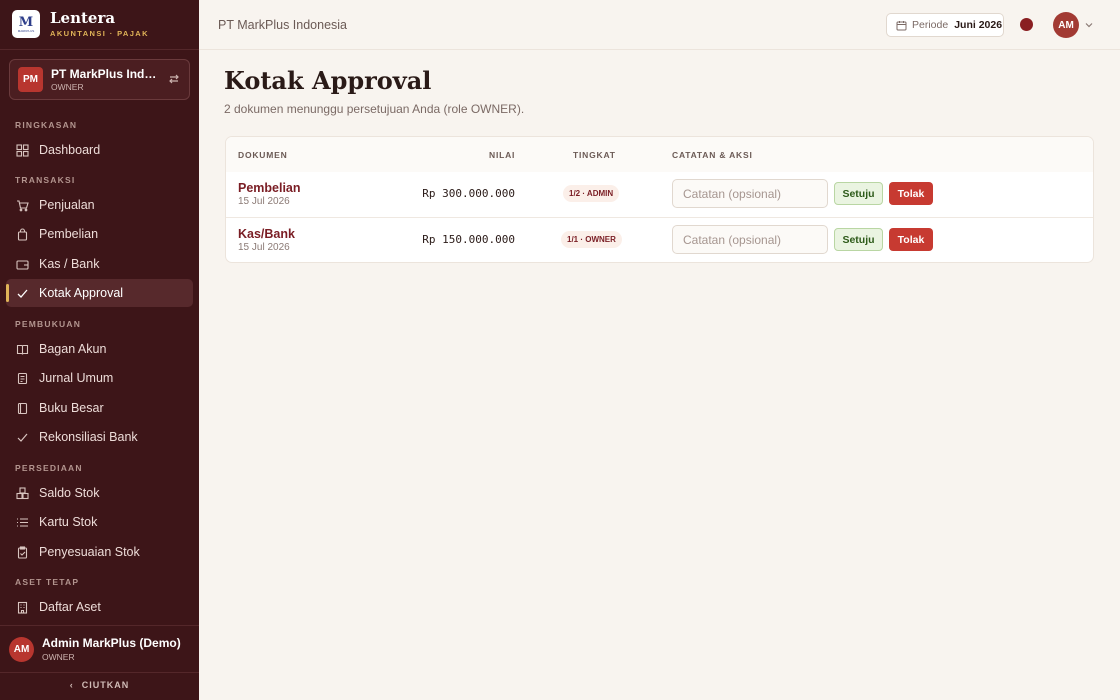  I want to click on section-label: RINGKASAN, so click(46, 125).